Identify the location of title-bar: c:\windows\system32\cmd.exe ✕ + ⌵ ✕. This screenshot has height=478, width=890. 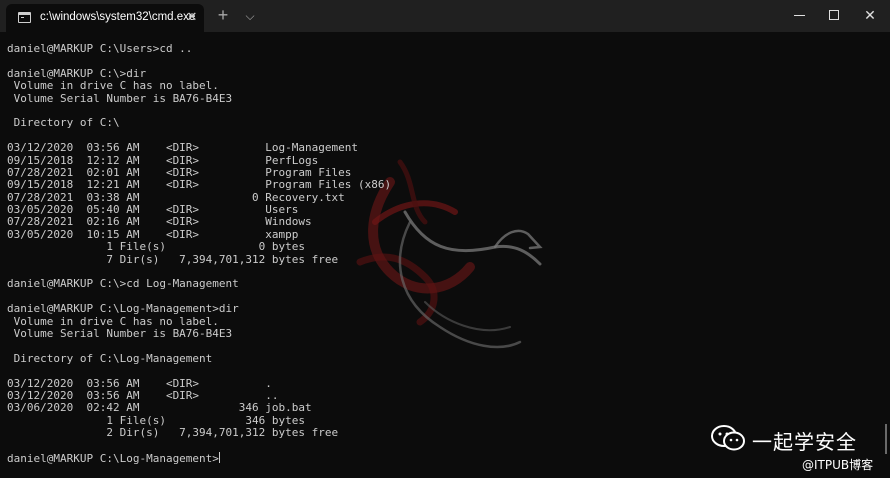
(445, 16).